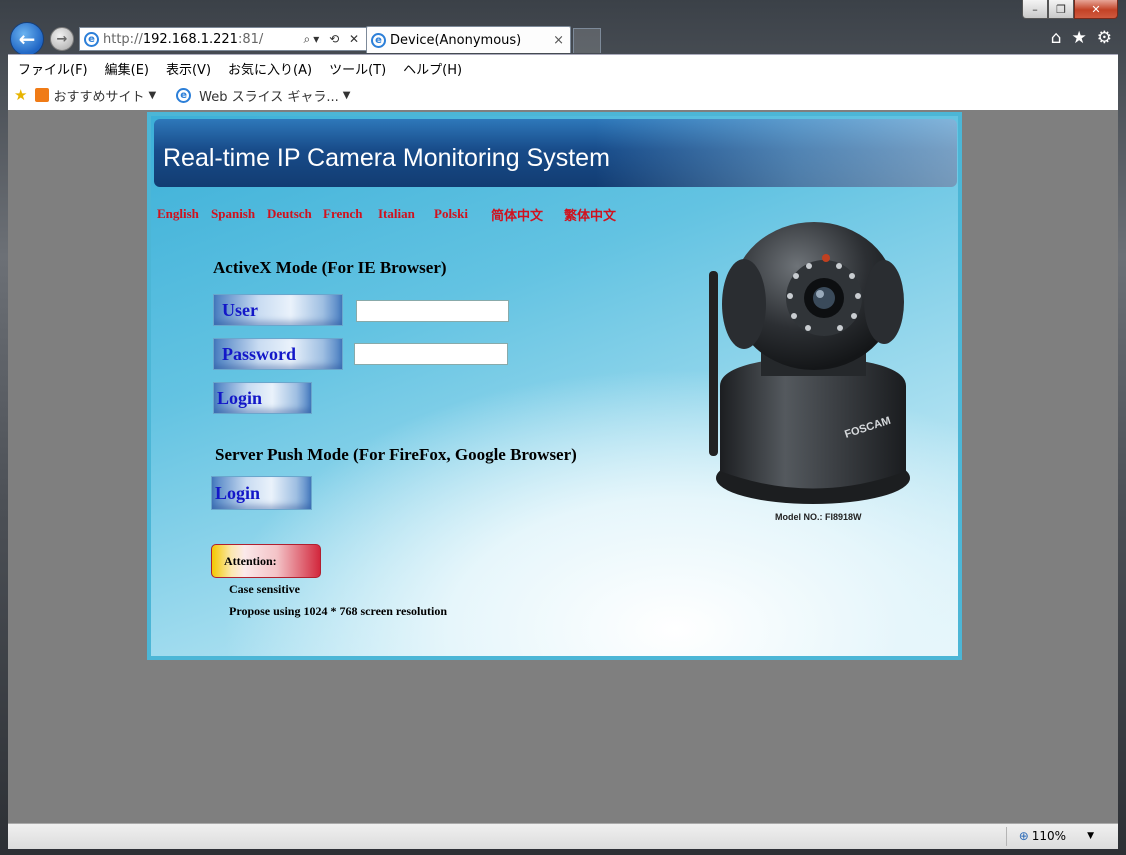 This screenshot has height=855, width=1126. Describe the element at coordinates (1049, 836) in the screenshot. I see `zoom-level: 110%` at that location.